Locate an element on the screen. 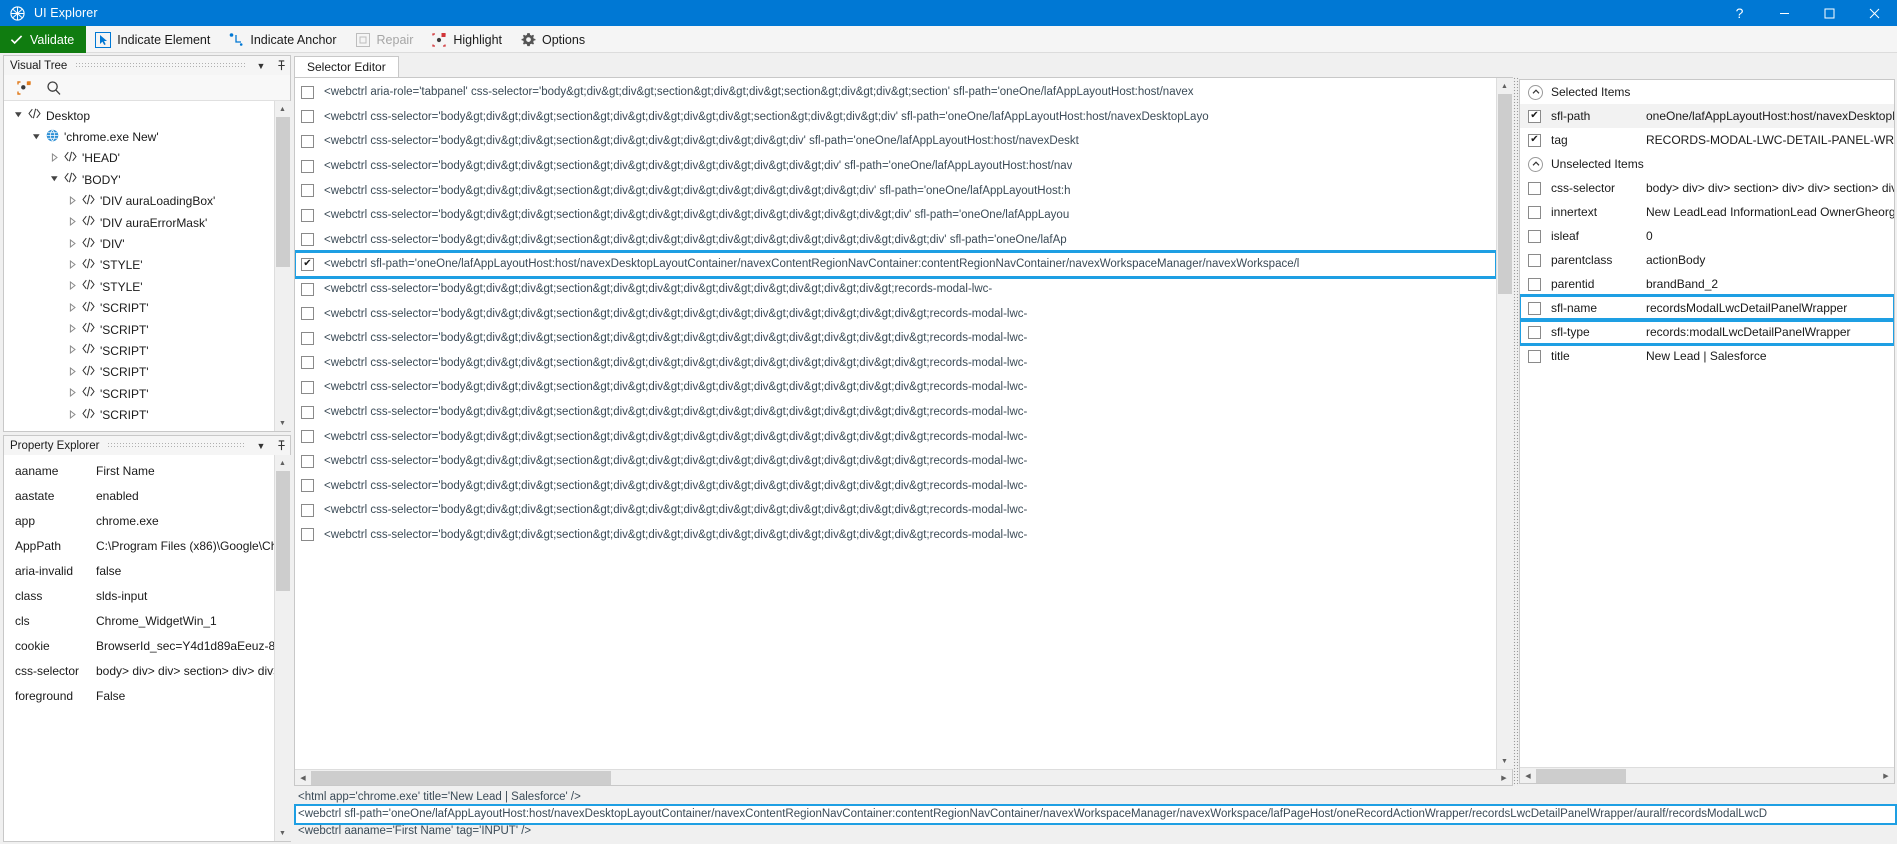  visual-tree-vscrollbar: ▲ ▼ is located at coordinates (282, 266).